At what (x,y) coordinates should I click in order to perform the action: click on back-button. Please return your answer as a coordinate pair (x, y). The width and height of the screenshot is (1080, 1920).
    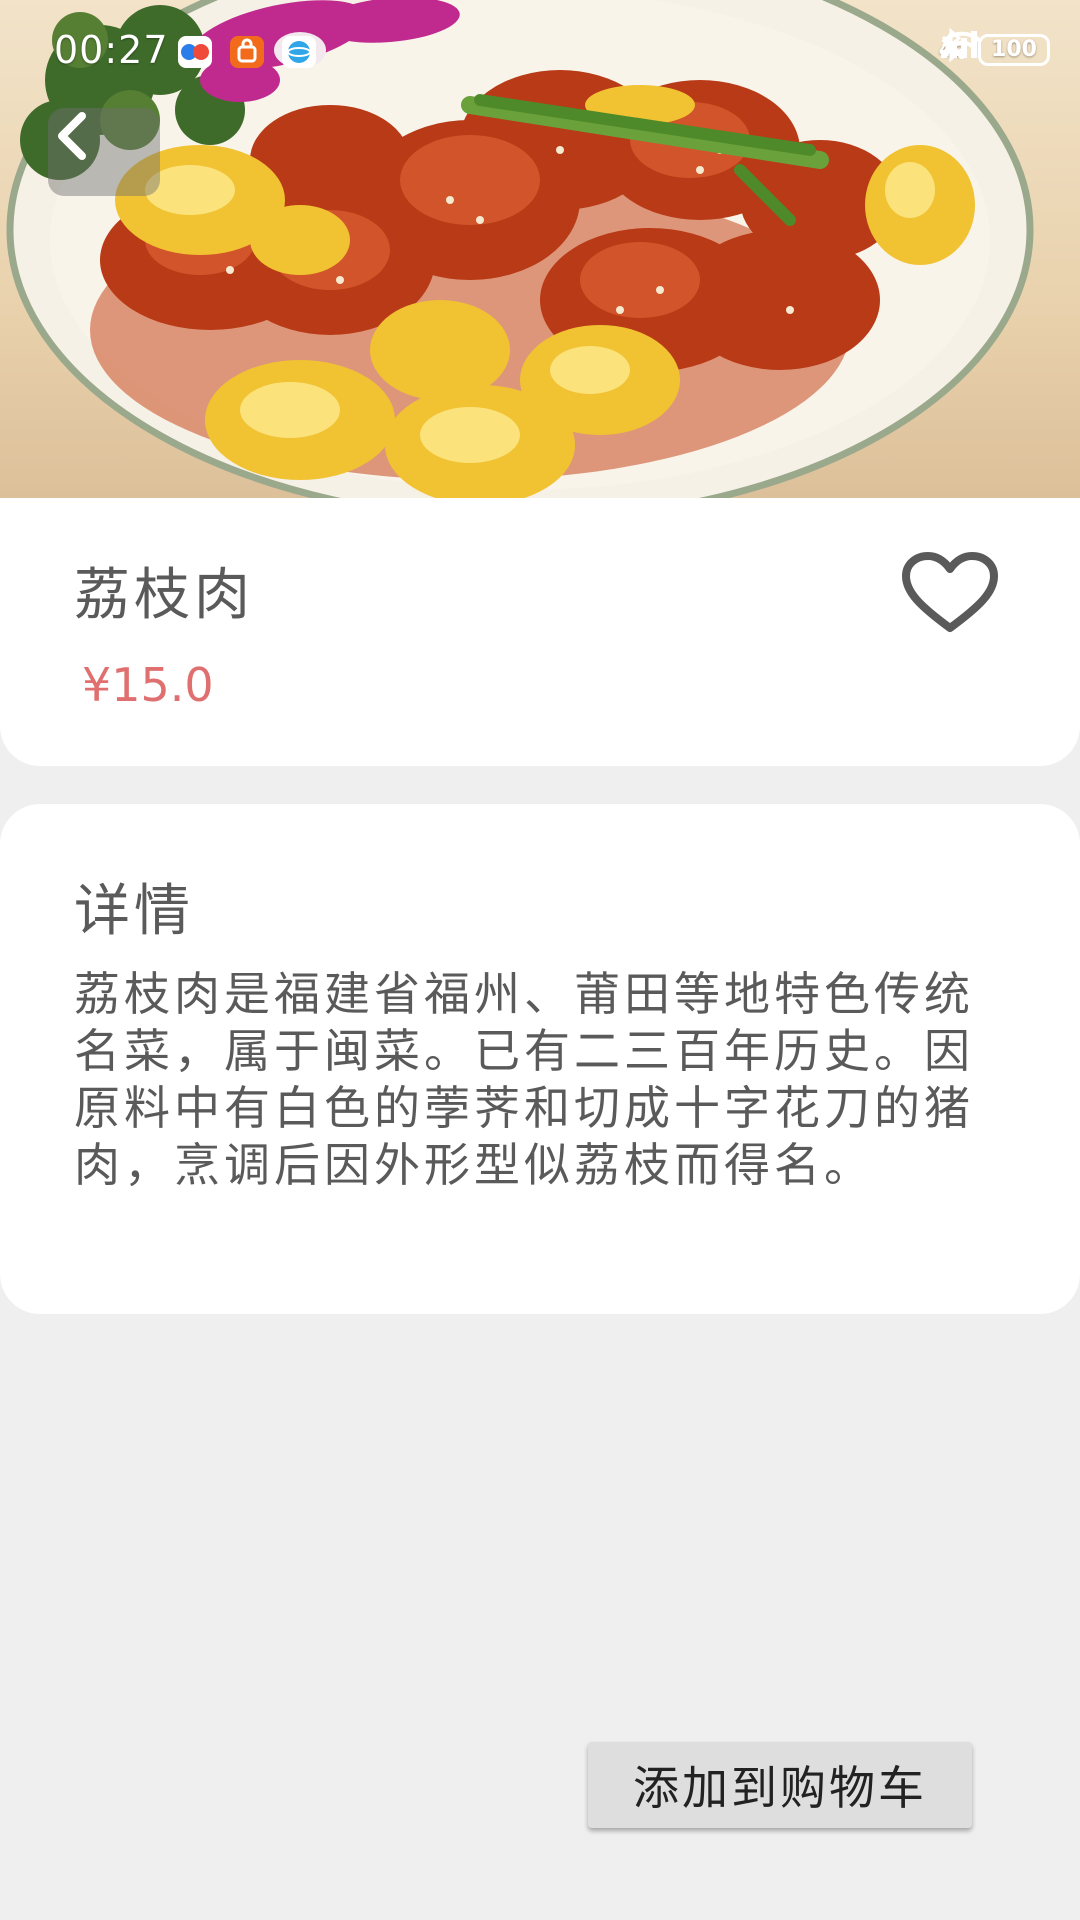
    Looking at the image, I should click on (104, 152).